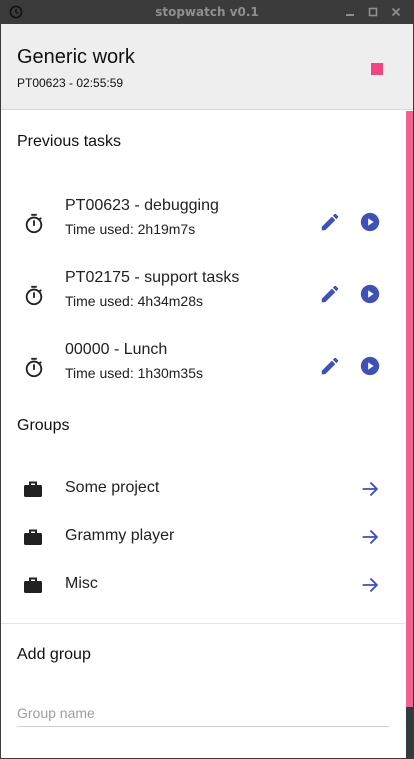  Describe the element at coordinates (70, 83) in the screenshot. I see `current-task-timer: PT00623 - 02:55:59` at that location.